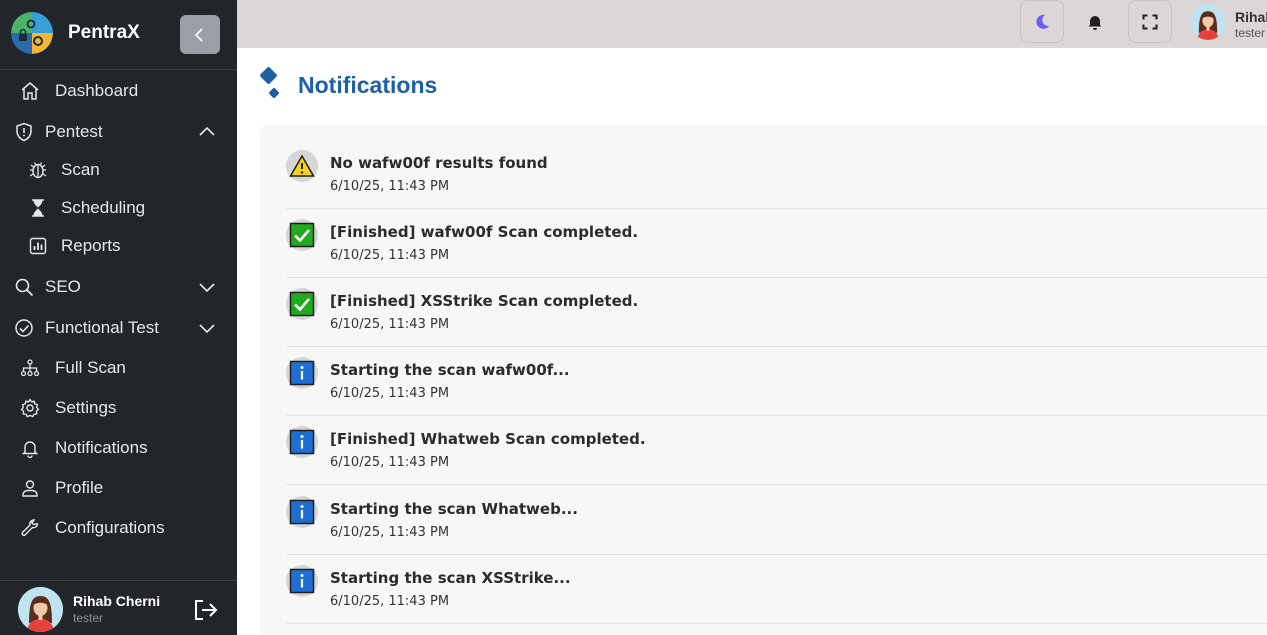 The image size is (1267, 635). What do you see at coordinates (488, 439) in the screenshot?
I see `notification-message: [Finished] Whatweb Scan completed.` at bounding box center [488, 439].